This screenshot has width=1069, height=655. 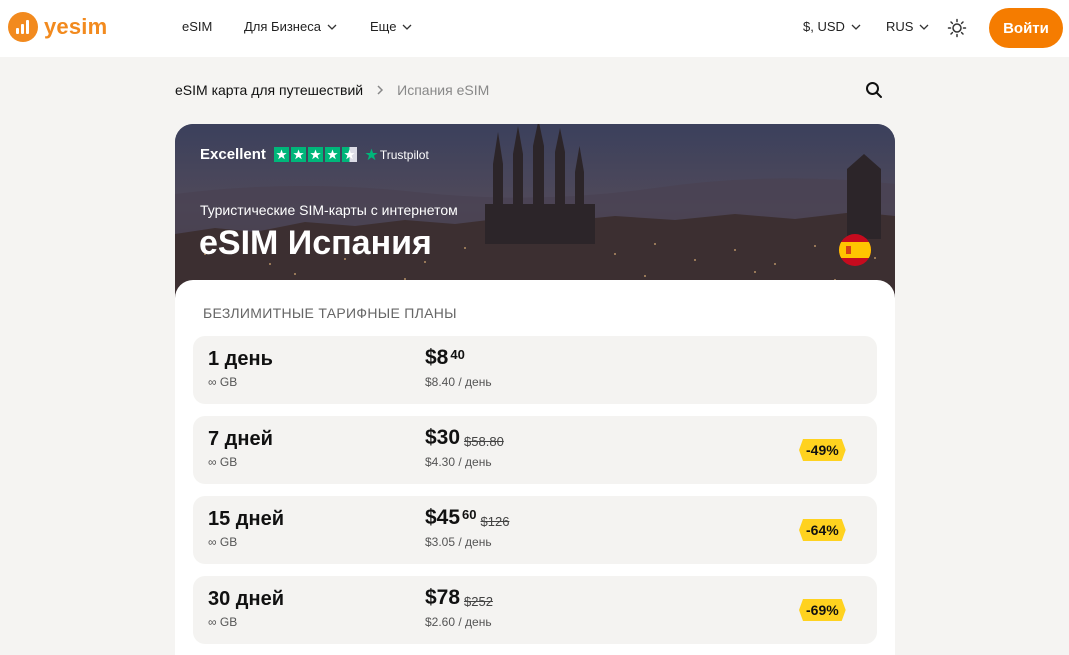 What do you see at coordinates (855, 250) in the screenshot?
I see `spain-flag-icon` at bounding box center [855, 250].